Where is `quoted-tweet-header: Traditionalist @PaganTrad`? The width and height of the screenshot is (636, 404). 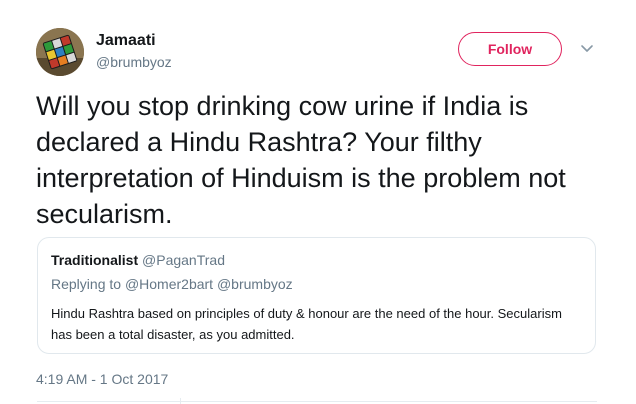
quoted-tweet-header: Traditionalist @PaganTrad is located at coordinates (138, 260).